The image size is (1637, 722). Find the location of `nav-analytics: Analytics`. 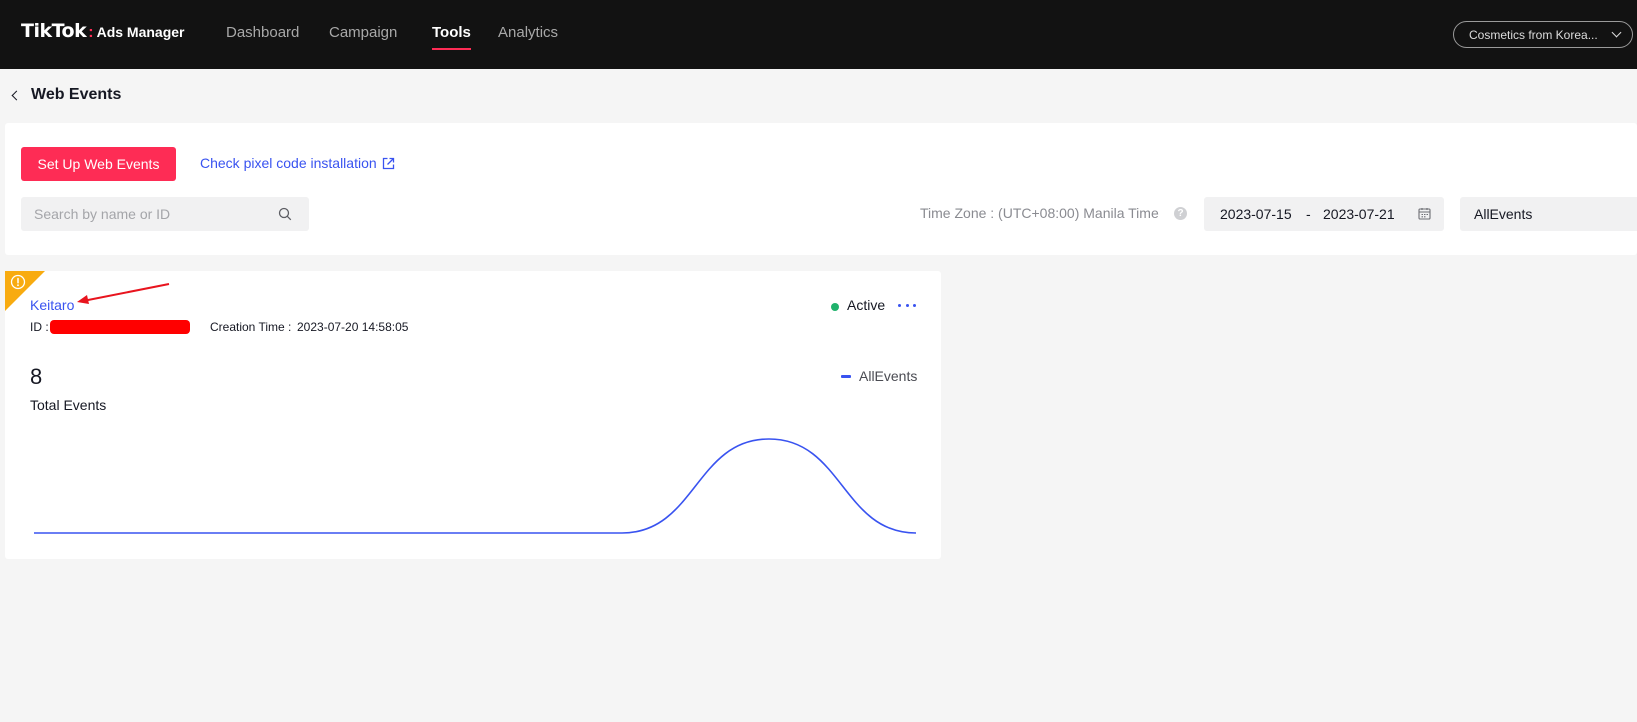

nav-analytics: Analytics is located at coordinates (528, 32).